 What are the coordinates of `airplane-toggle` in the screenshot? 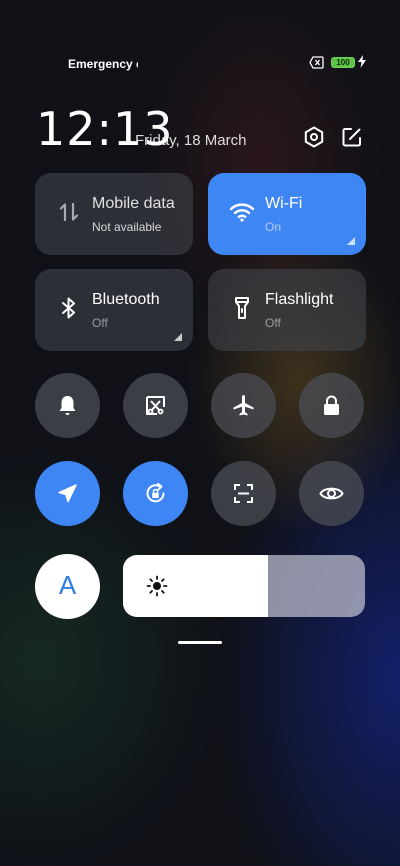 It's located at (243, 405).